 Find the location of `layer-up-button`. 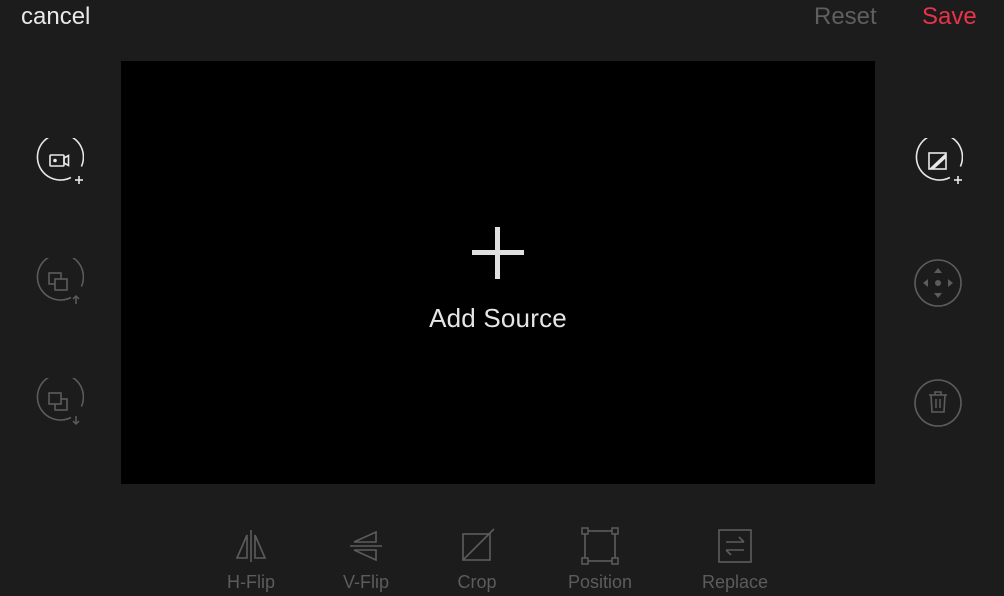

layer-up-button is located at coordinates (59, 283).